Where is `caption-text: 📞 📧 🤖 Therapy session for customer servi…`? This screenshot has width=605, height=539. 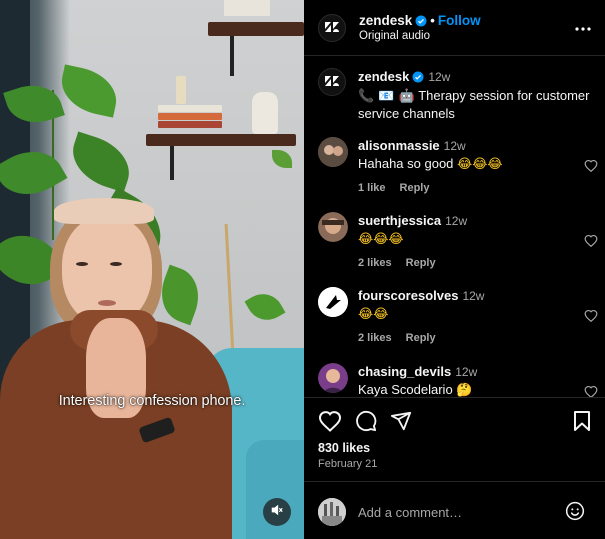 caption-text: 📞 📧 🤖 Therapy session for customer servi… is located at coordinates (476, 104).